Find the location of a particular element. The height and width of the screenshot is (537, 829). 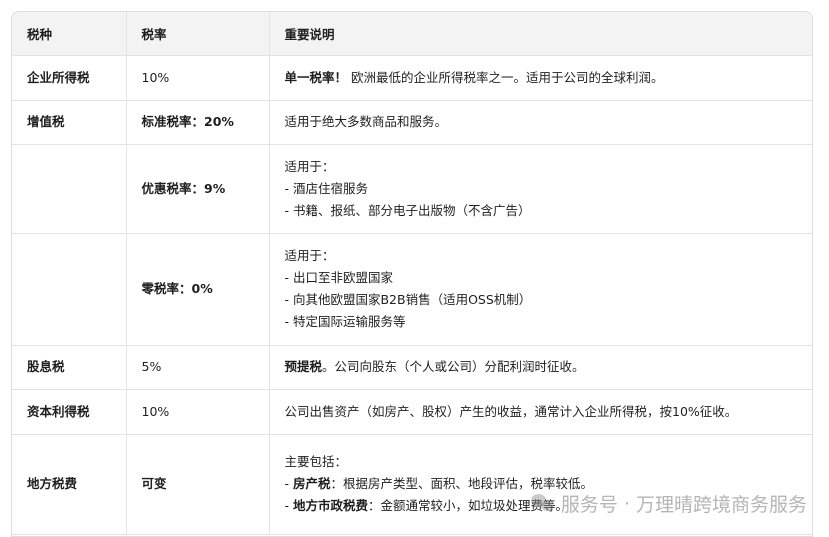

tax-type-cell: 资本利得税 is located at coordinates (69, 412).